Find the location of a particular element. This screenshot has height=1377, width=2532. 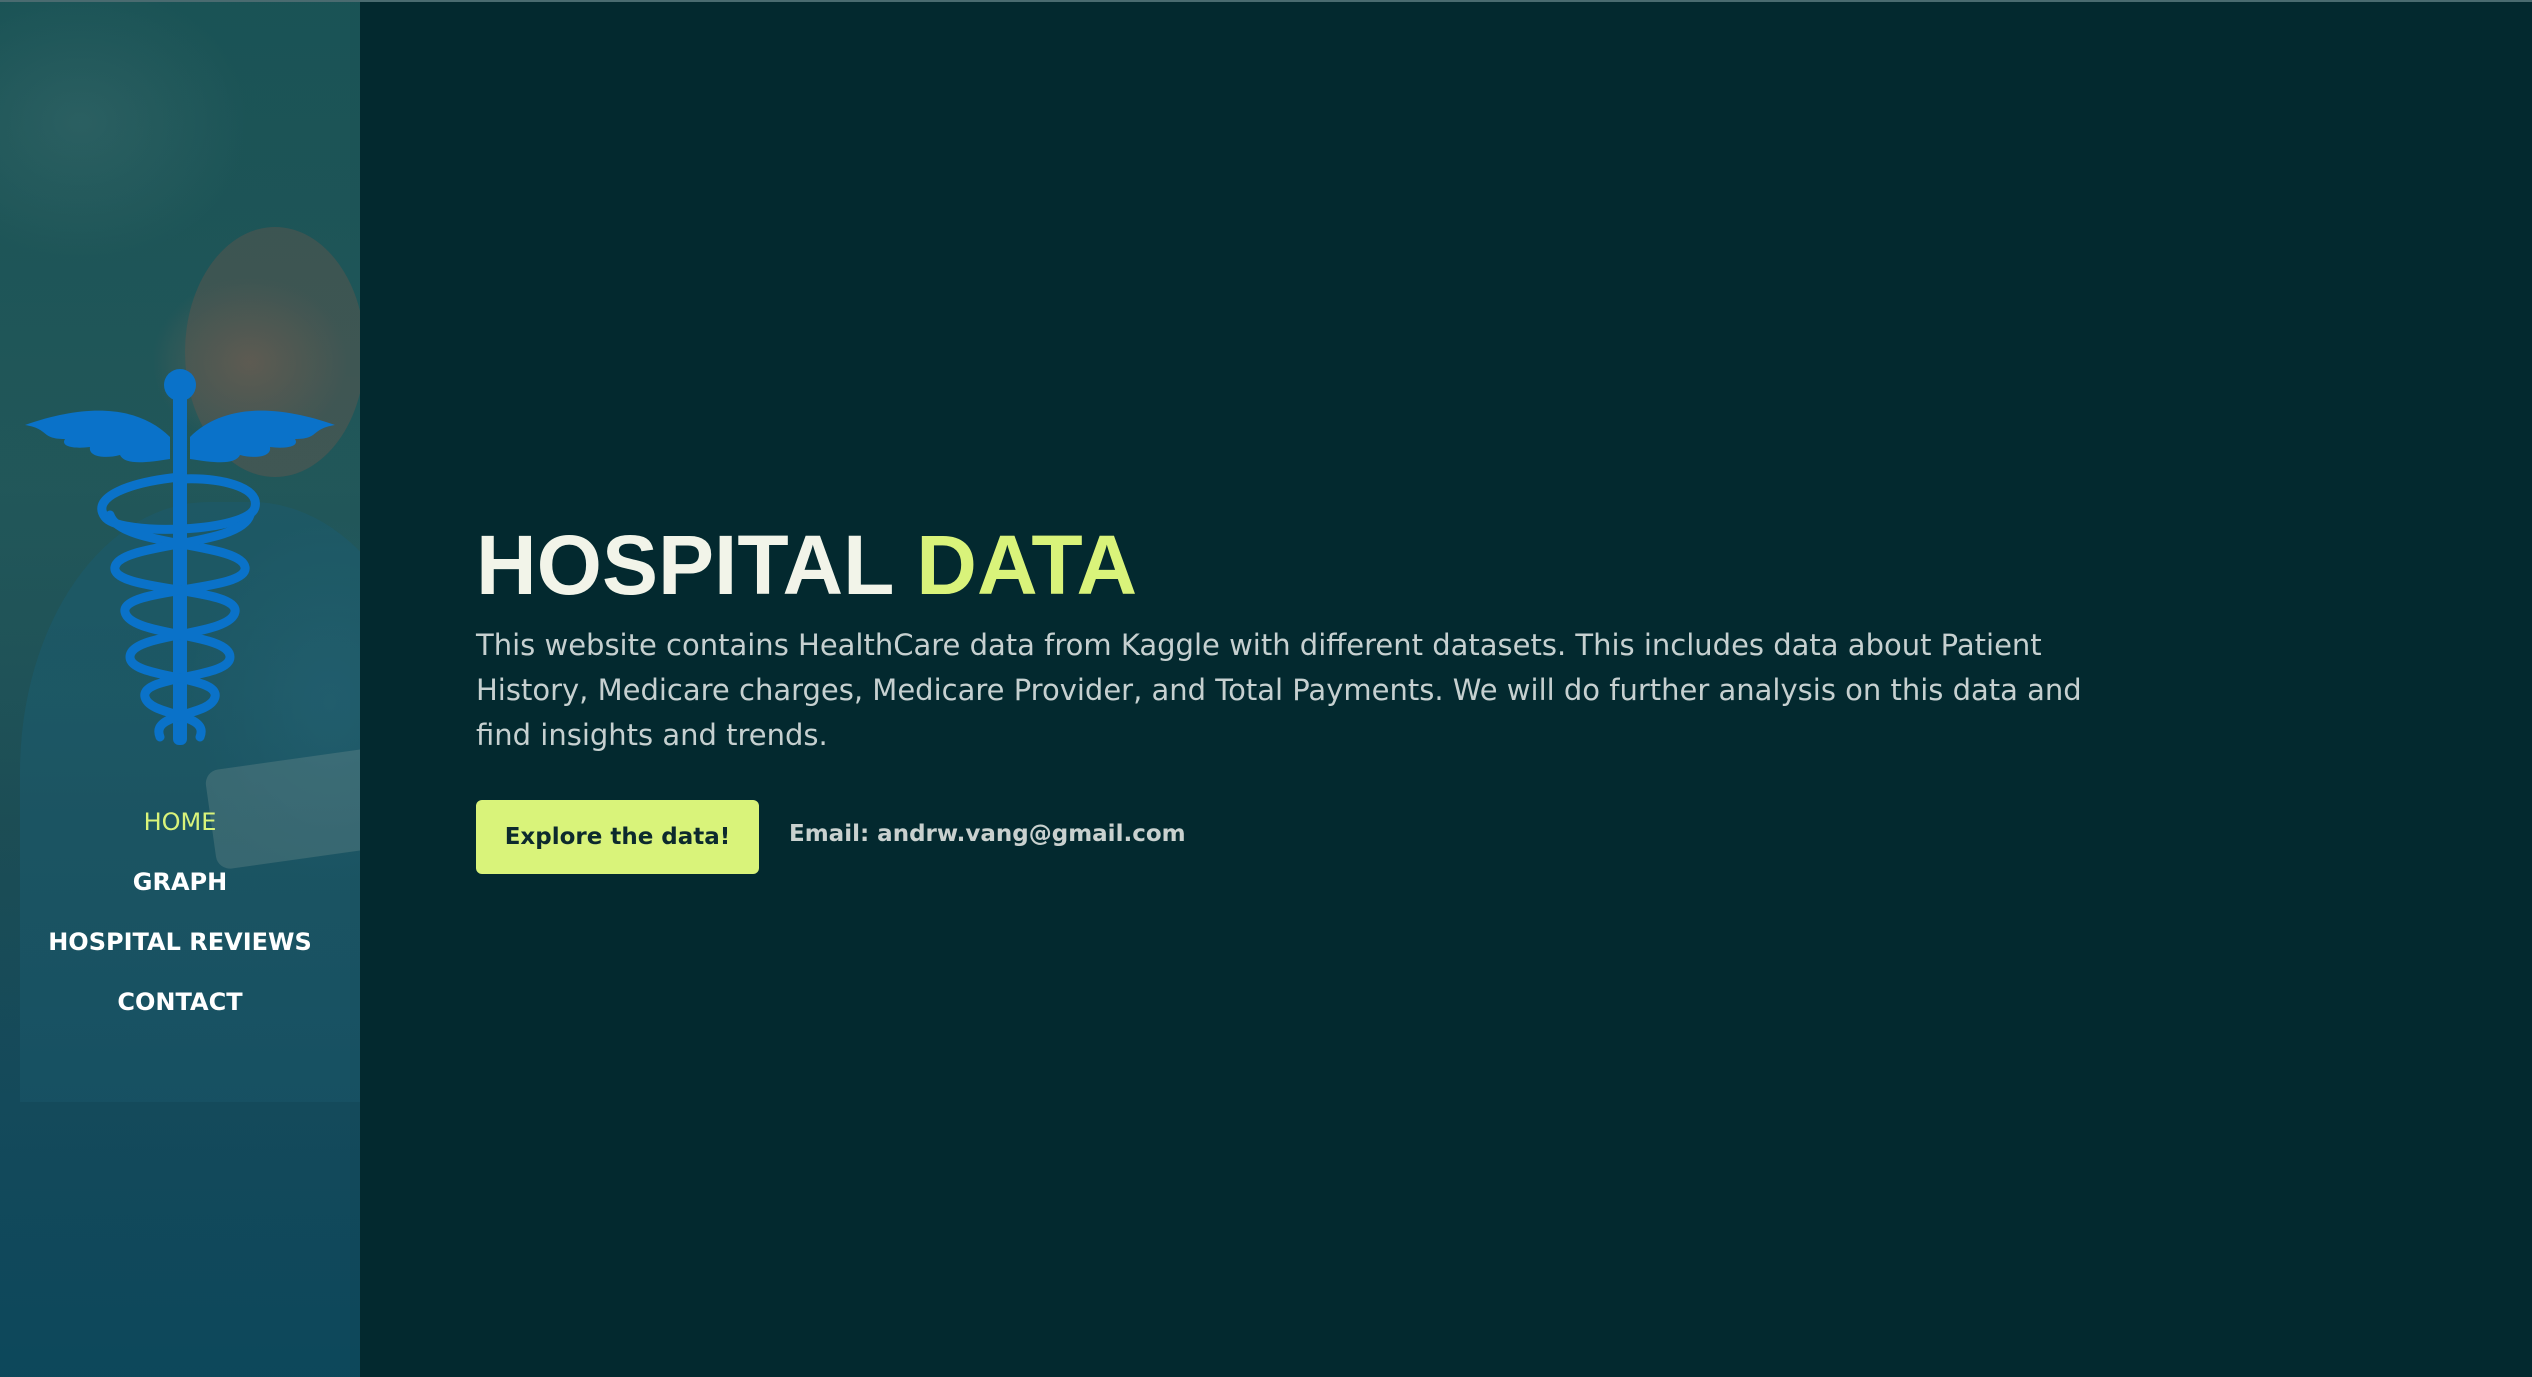

title-main: HOSPITAL is located at coordinates (684, 565).